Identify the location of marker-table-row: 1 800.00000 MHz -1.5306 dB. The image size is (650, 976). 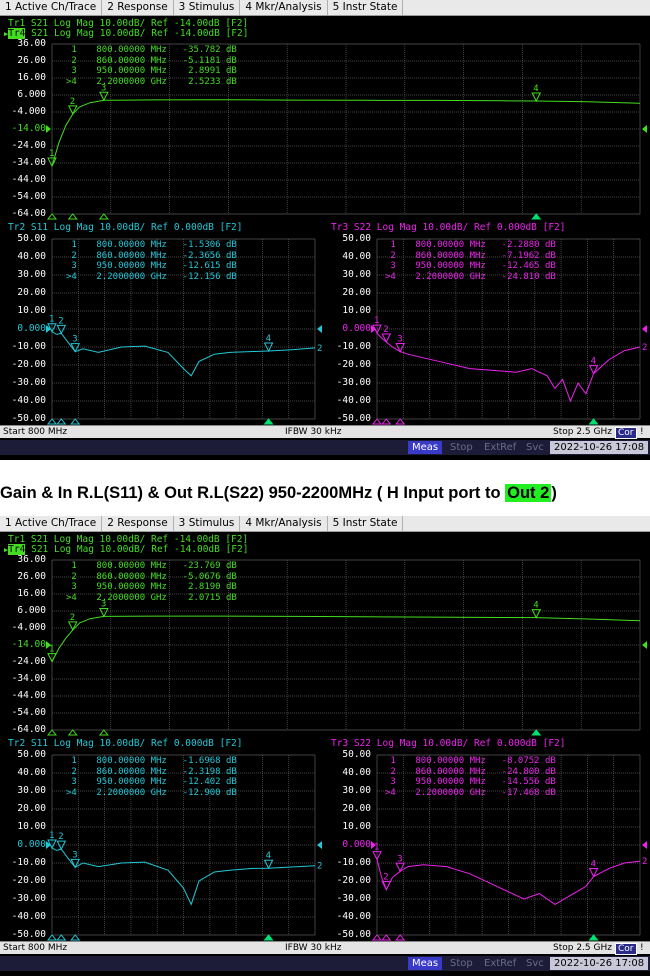
(151, 245).